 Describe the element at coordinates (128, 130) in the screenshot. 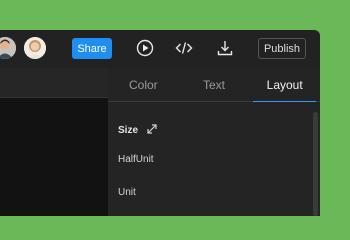

I see `size-label: Size` at that location.